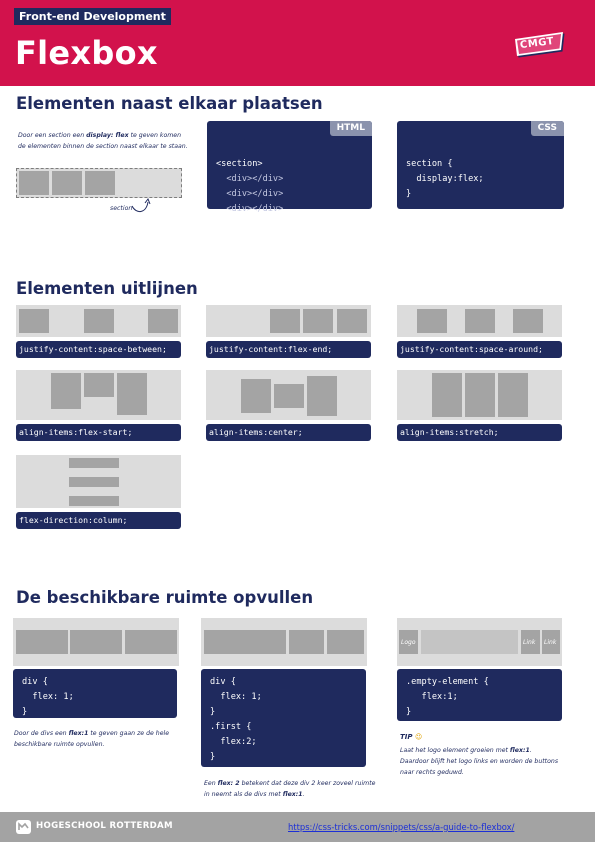  I want to click on code-line: flex:2;, so click(233, 742).